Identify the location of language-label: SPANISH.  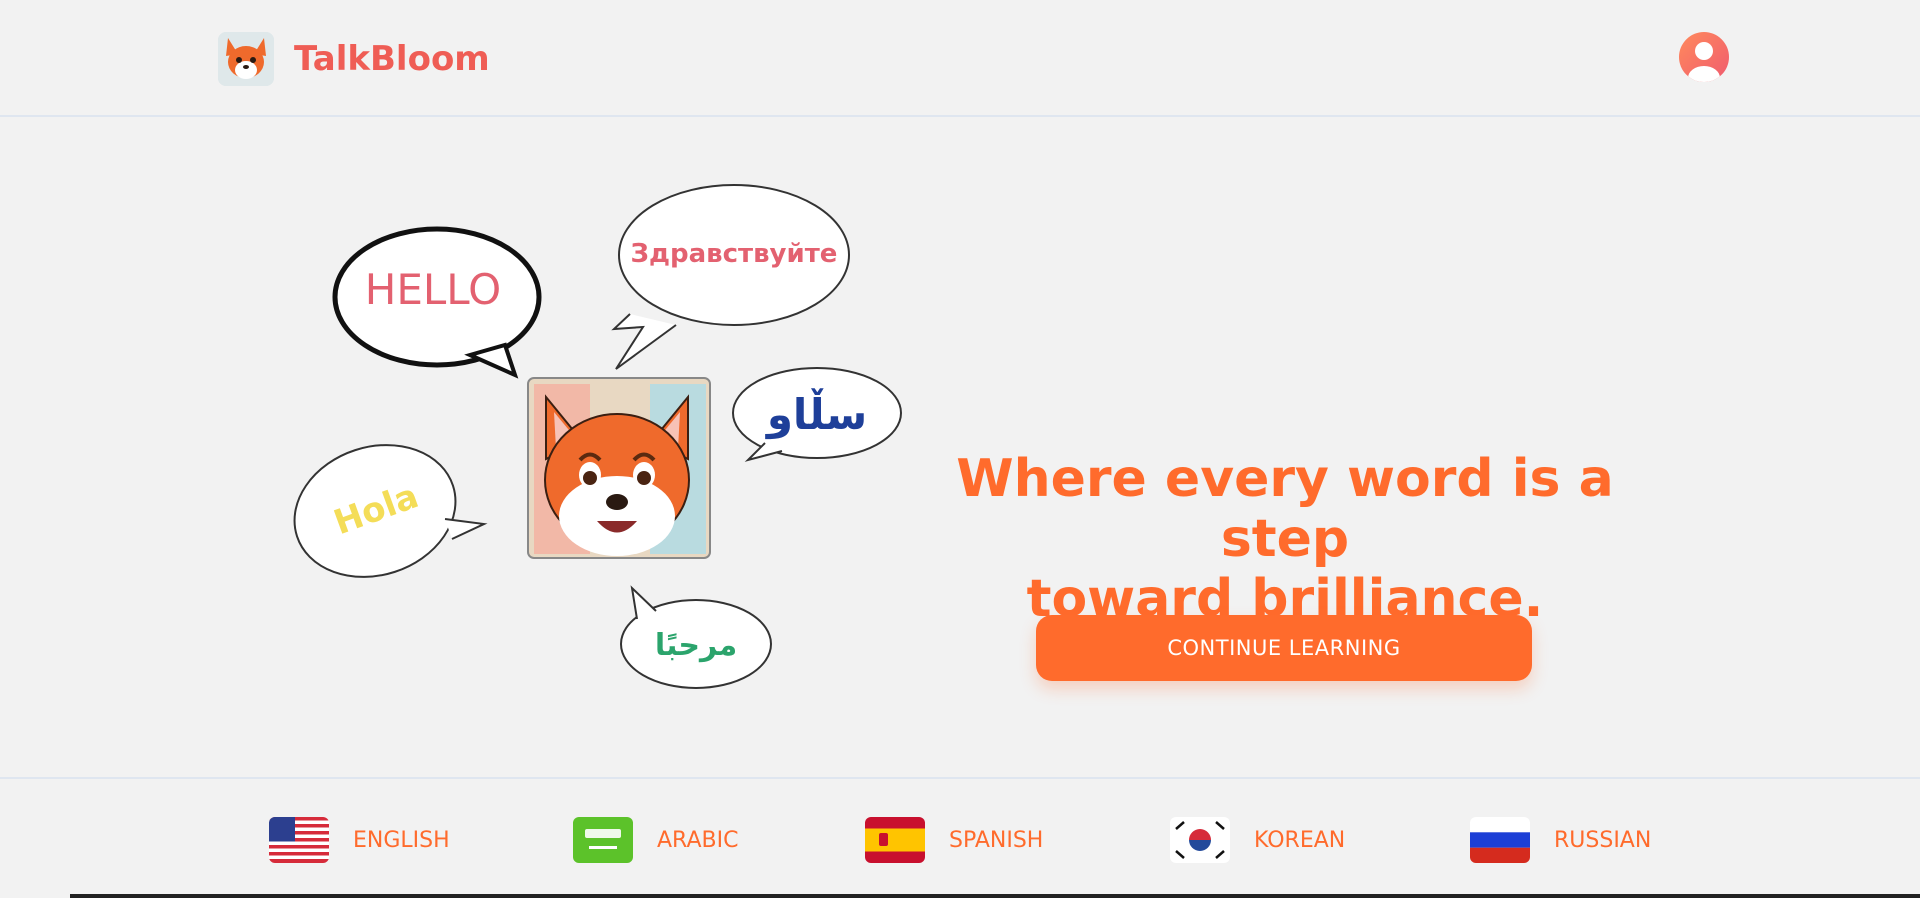
(996, 840).